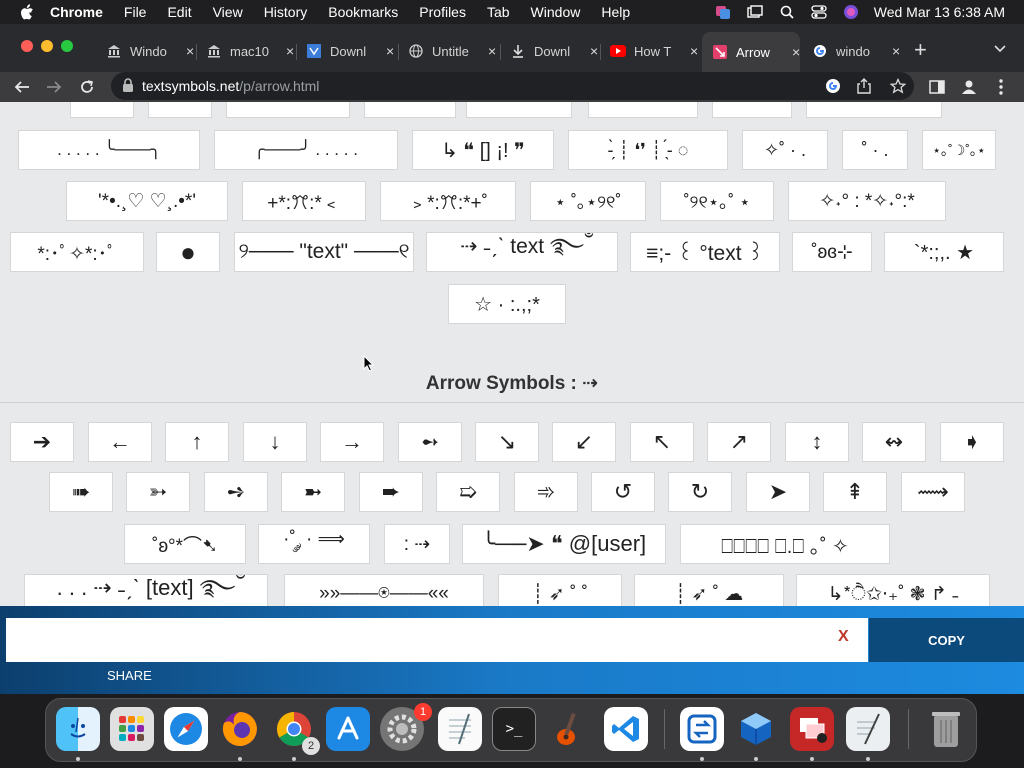 The width and height of the screenshot is (1024, 768). What do you see at coordinates (81, 492) in the screenshot?
I see `arrow-cell: ➠` at bounding box center [81, 492].